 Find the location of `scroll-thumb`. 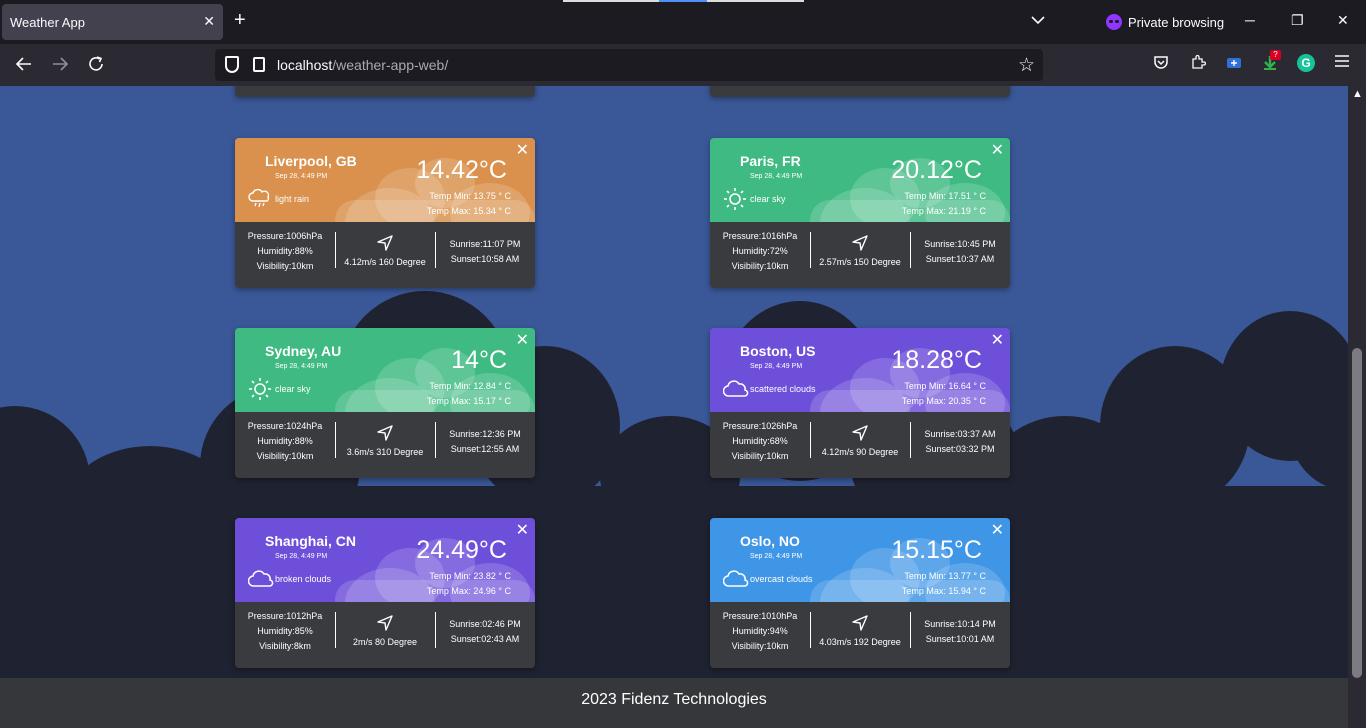

scroll-thumb is located at coordinates (1357, 513).